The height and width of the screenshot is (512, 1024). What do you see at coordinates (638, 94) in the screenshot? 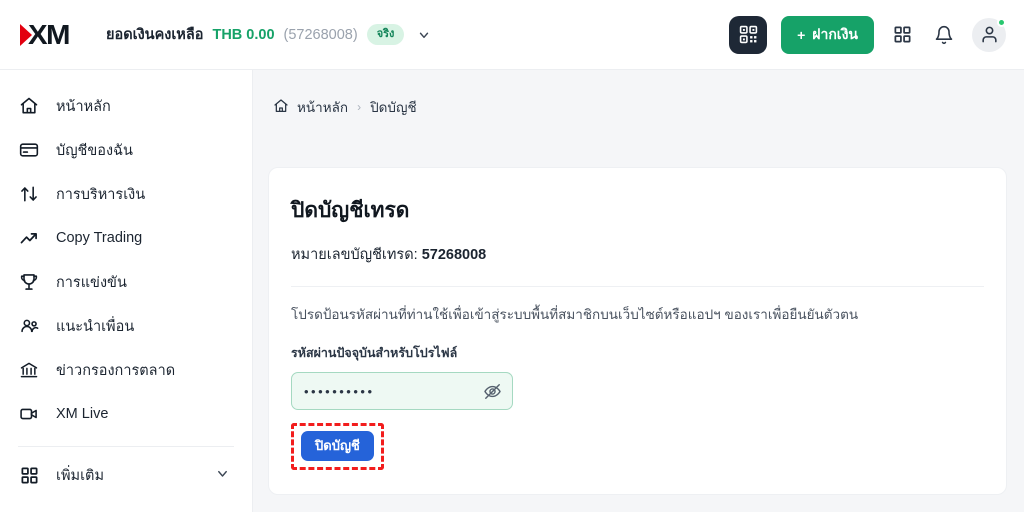
I see `breadcrumb: หน้าหลัก › ปิดบัญชี` at bounding box center [638, 94].